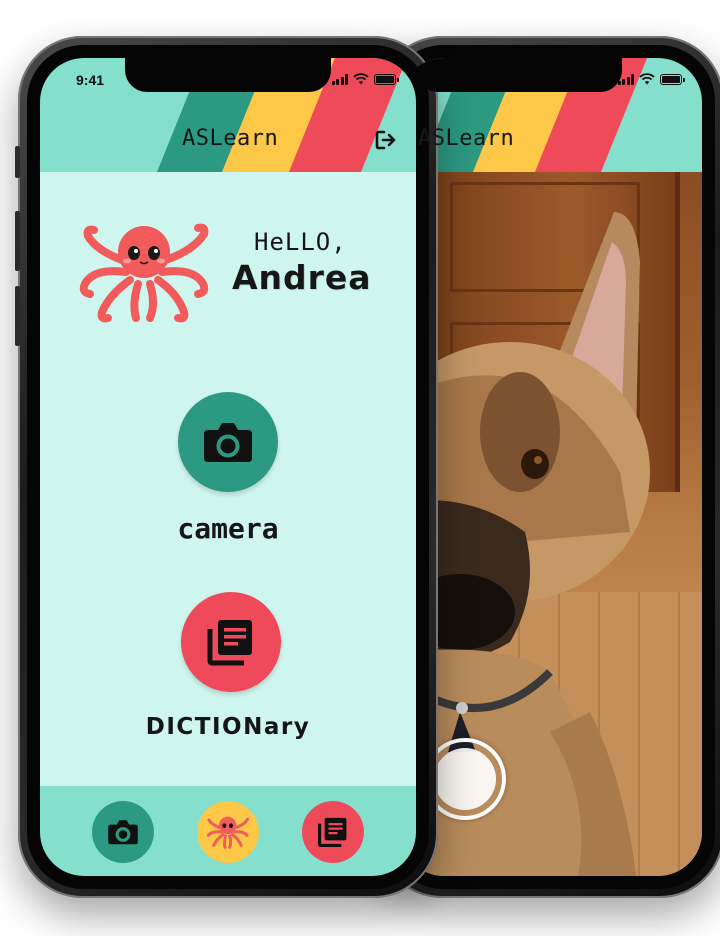  I want to click on dictionary-button, so click(231, 642).